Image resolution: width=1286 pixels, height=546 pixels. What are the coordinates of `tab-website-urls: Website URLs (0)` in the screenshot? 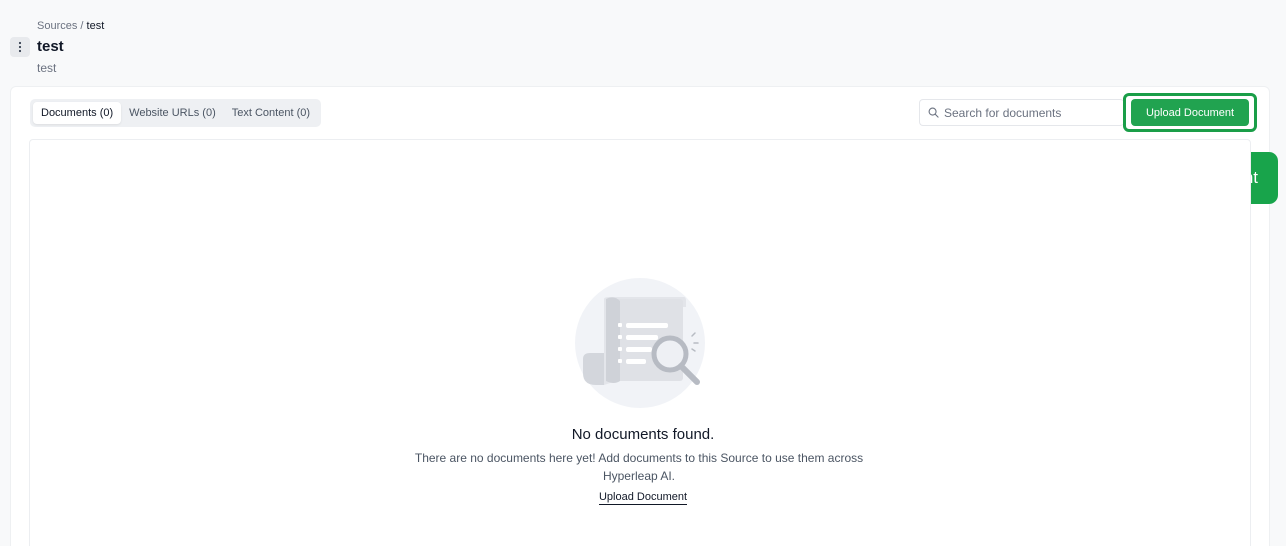 It's located at (172, 113).